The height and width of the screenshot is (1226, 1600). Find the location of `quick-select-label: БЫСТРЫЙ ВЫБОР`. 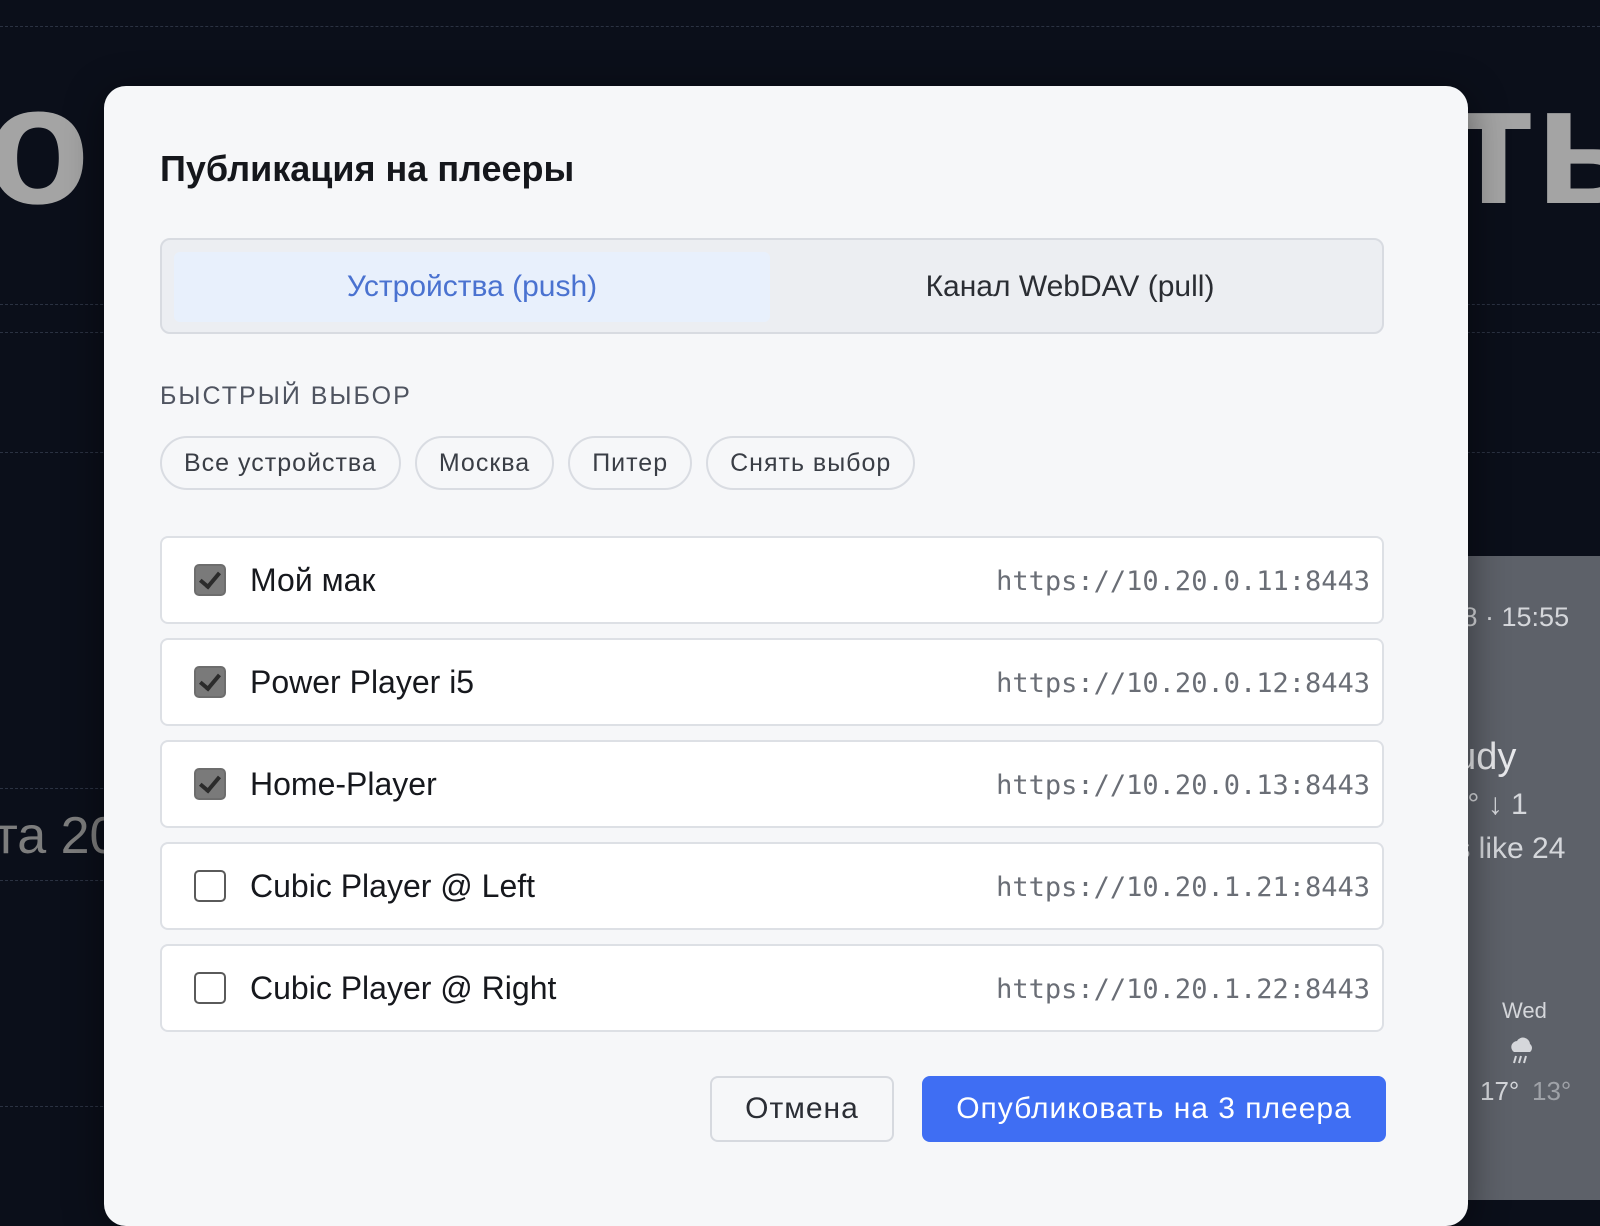

quick-select-label: БЫСТРЫЙ ВЫБОР is located at coordinates (286, 396).